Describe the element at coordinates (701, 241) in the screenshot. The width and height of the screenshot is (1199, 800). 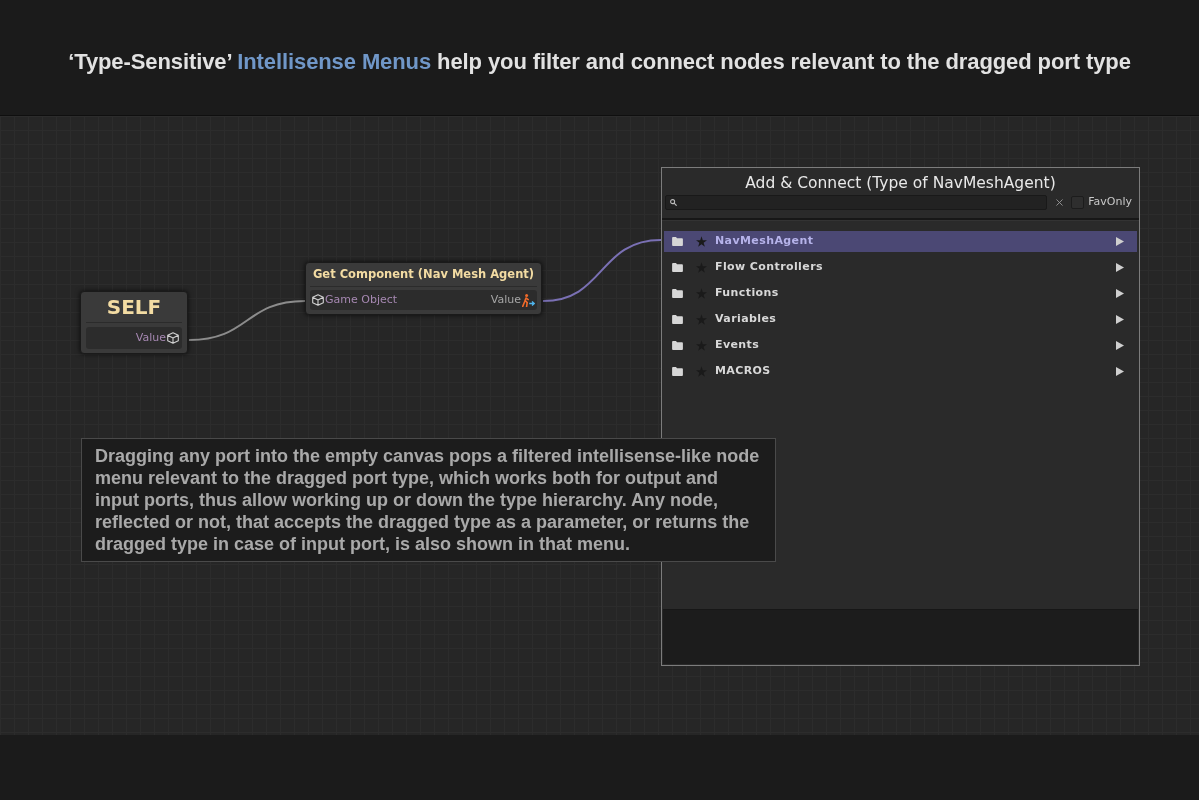
I see `star-icon` at that location.